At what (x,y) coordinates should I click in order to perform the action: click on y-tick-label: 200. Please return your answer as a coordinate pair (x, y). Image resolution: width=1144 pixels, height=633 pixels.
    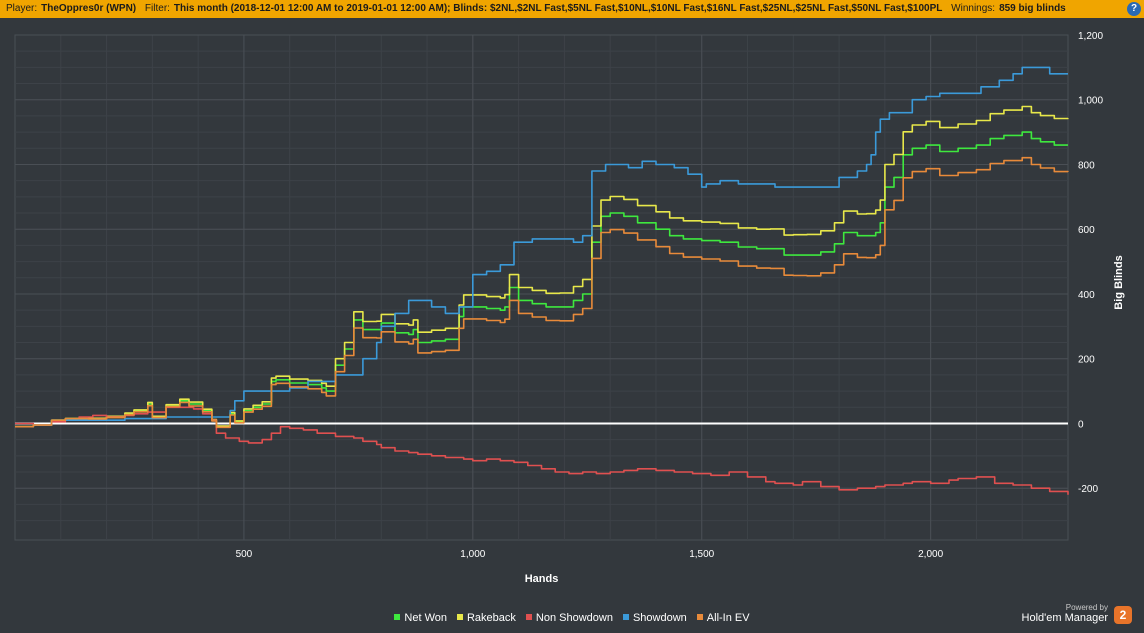
    Looking at the image, I should click on (1086, 360).